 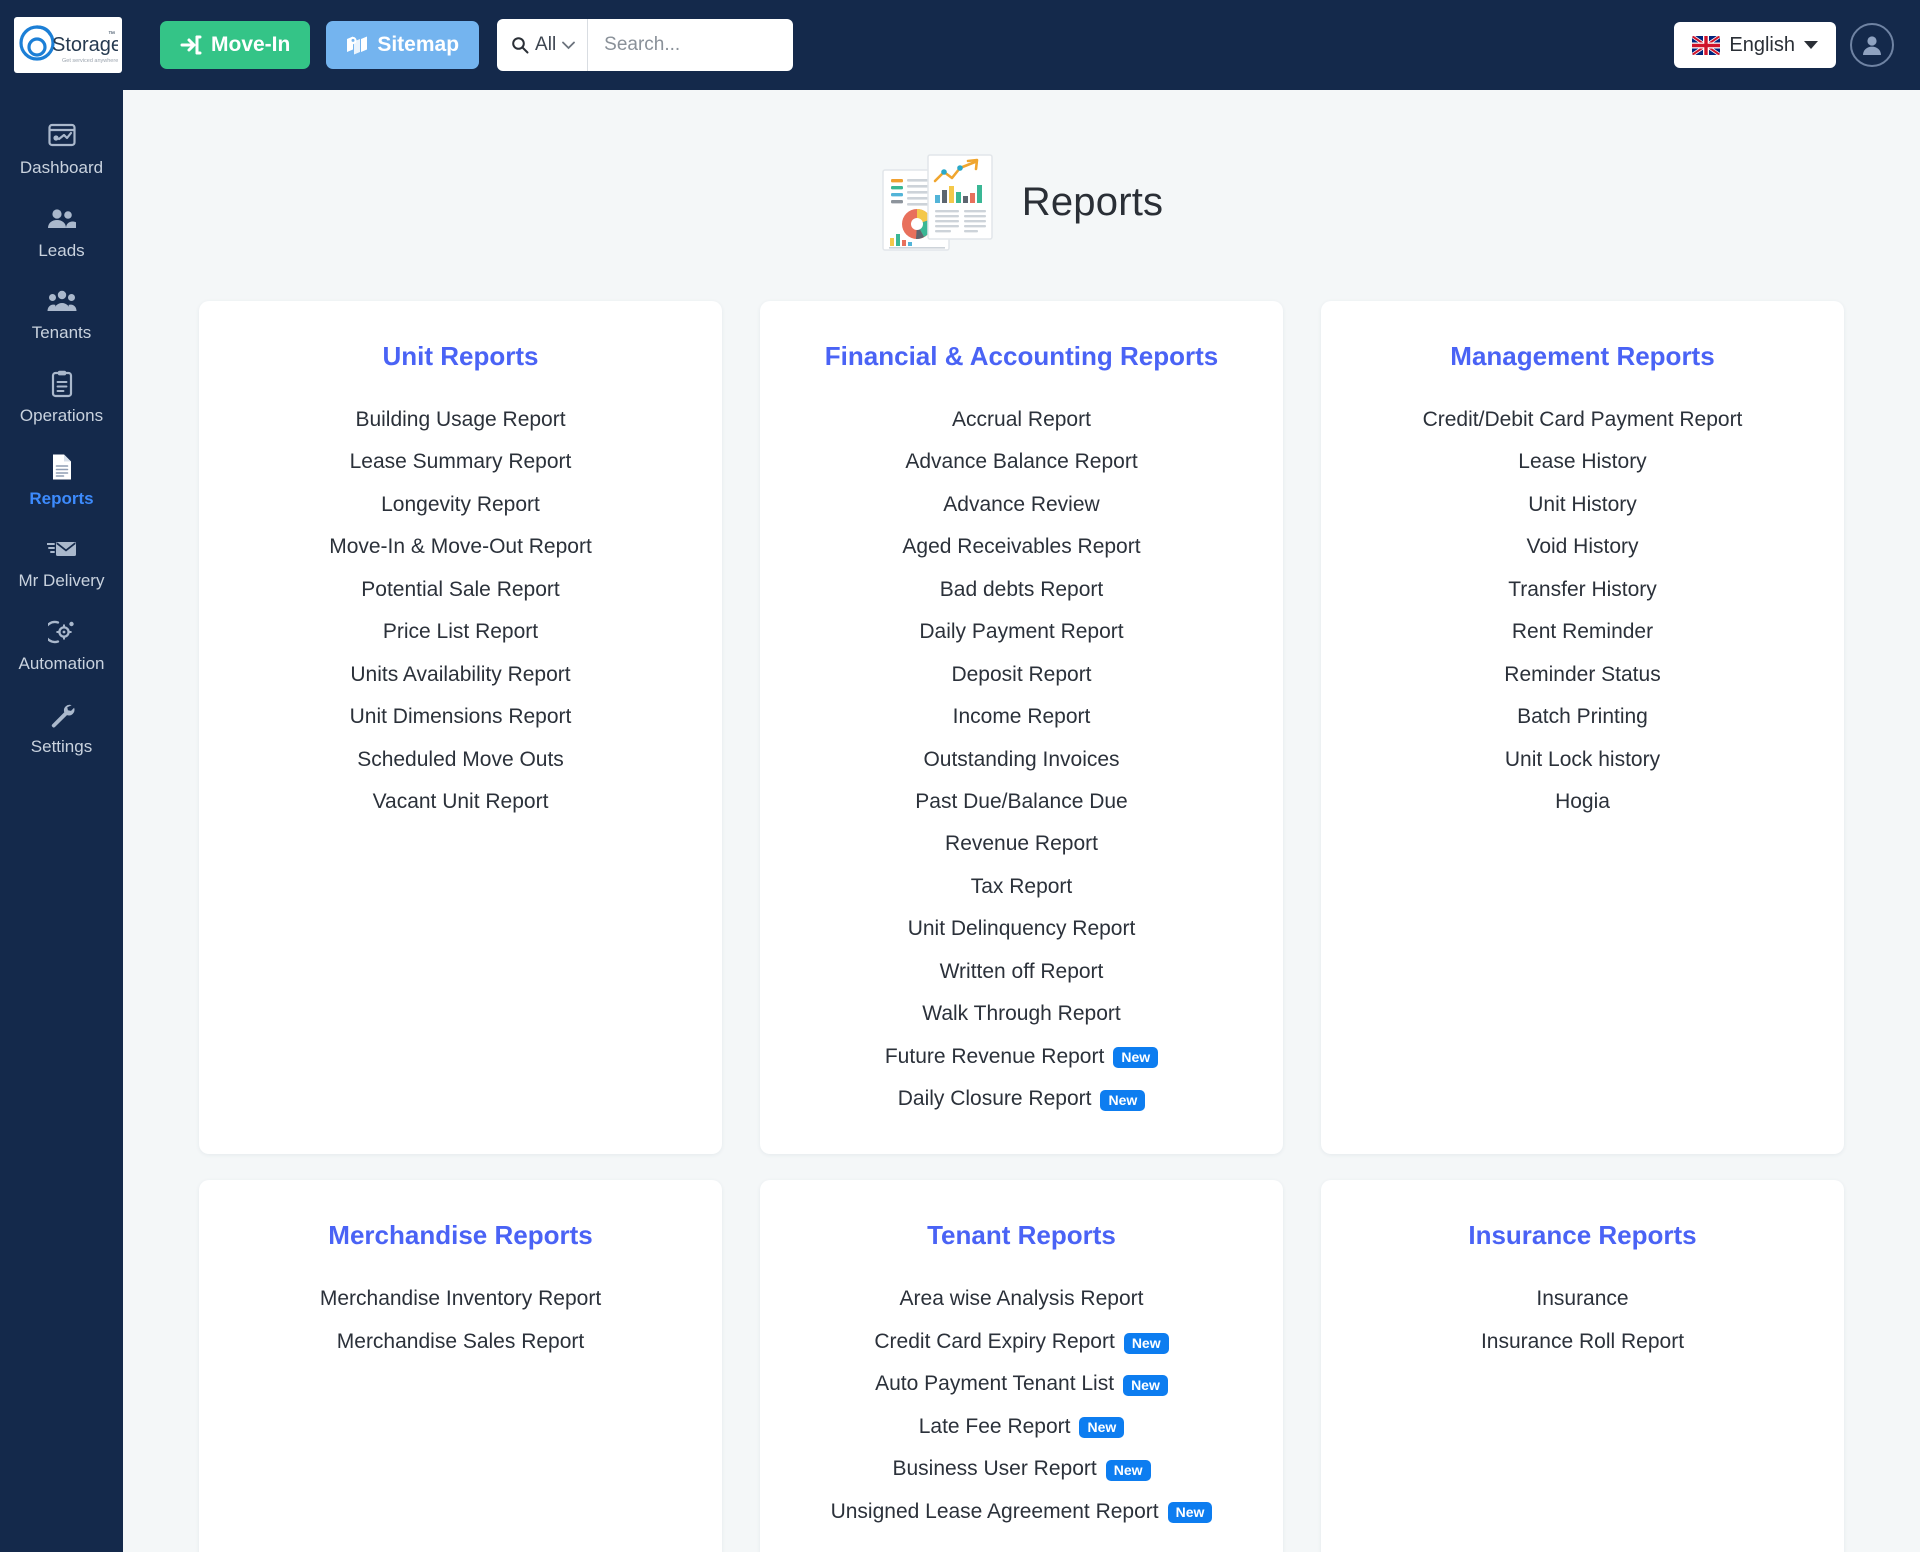 I want to click on report-link: Business User Report New, so click(x=1021, y=1469).